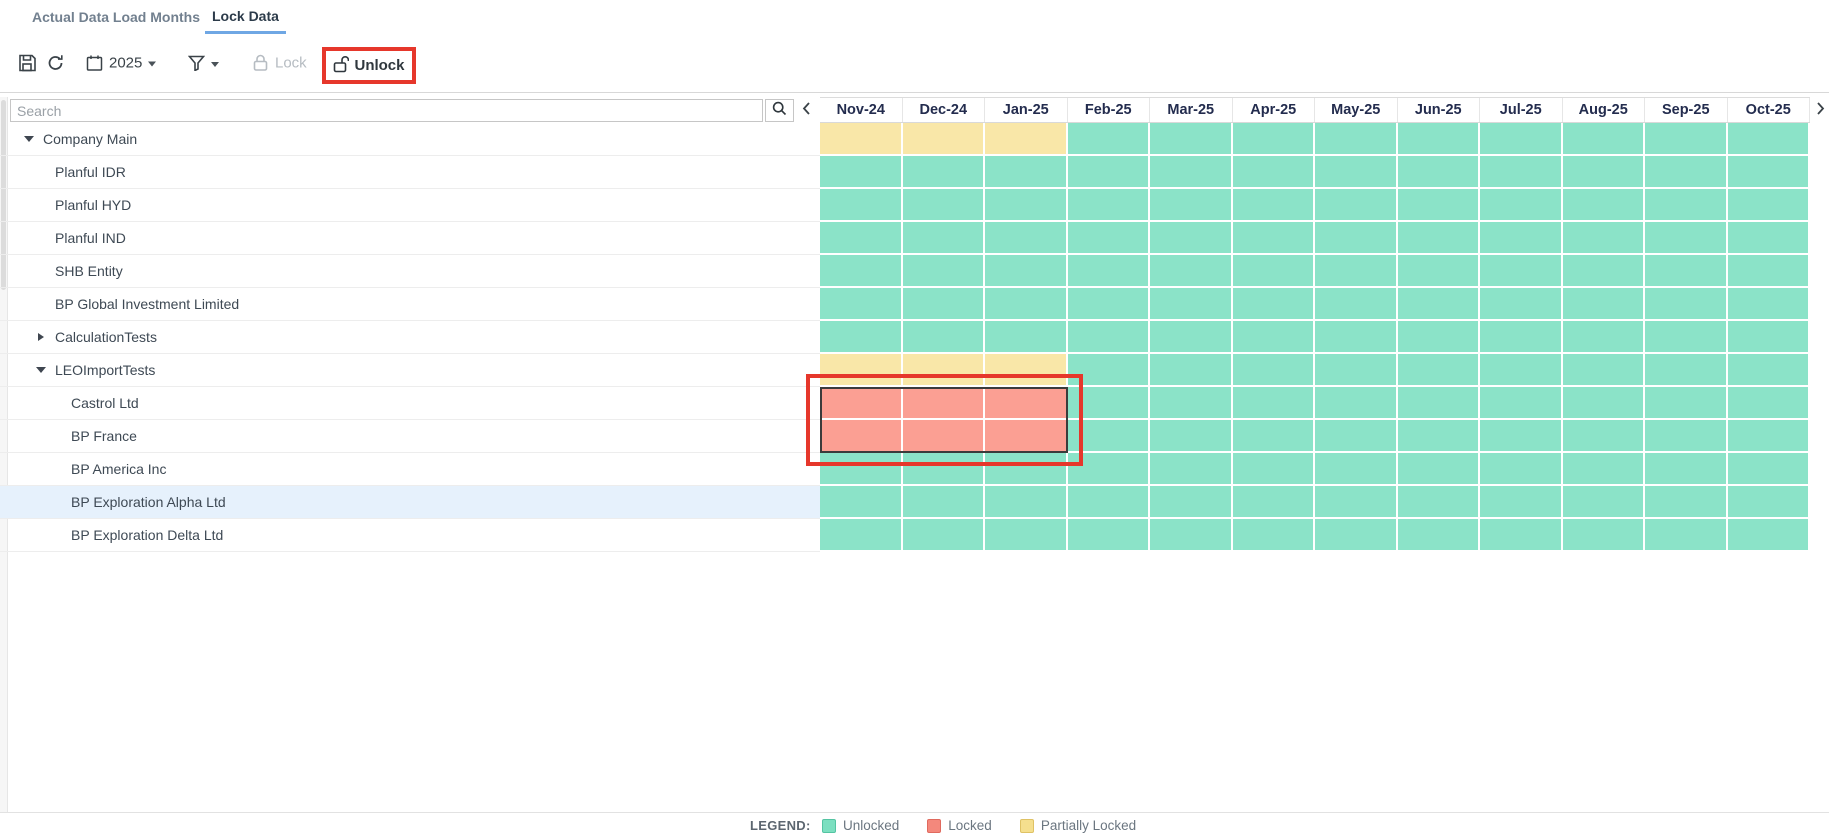  I want to click on month-header-cell: Mar-25, so click(1191, 110).